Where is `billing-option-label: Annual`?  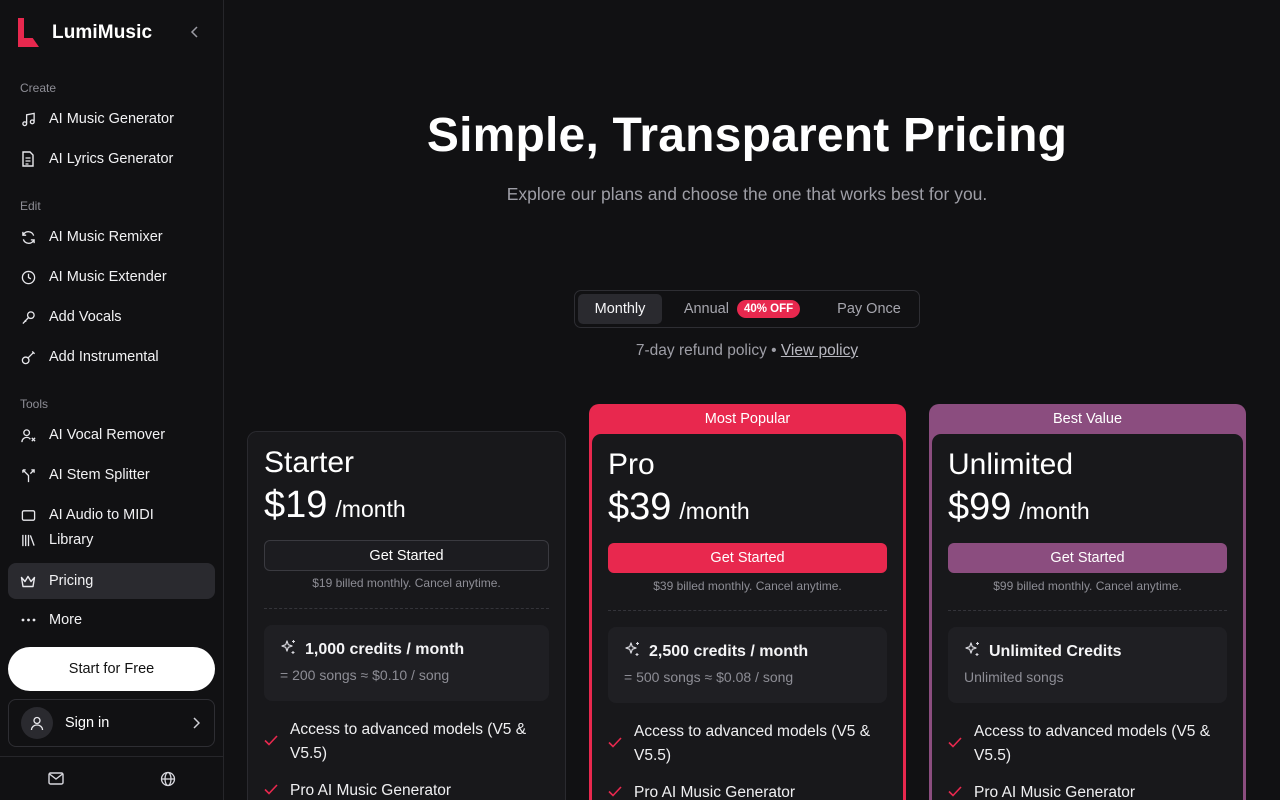
billing-option-label: Annual is located at coordinates (706, 309).